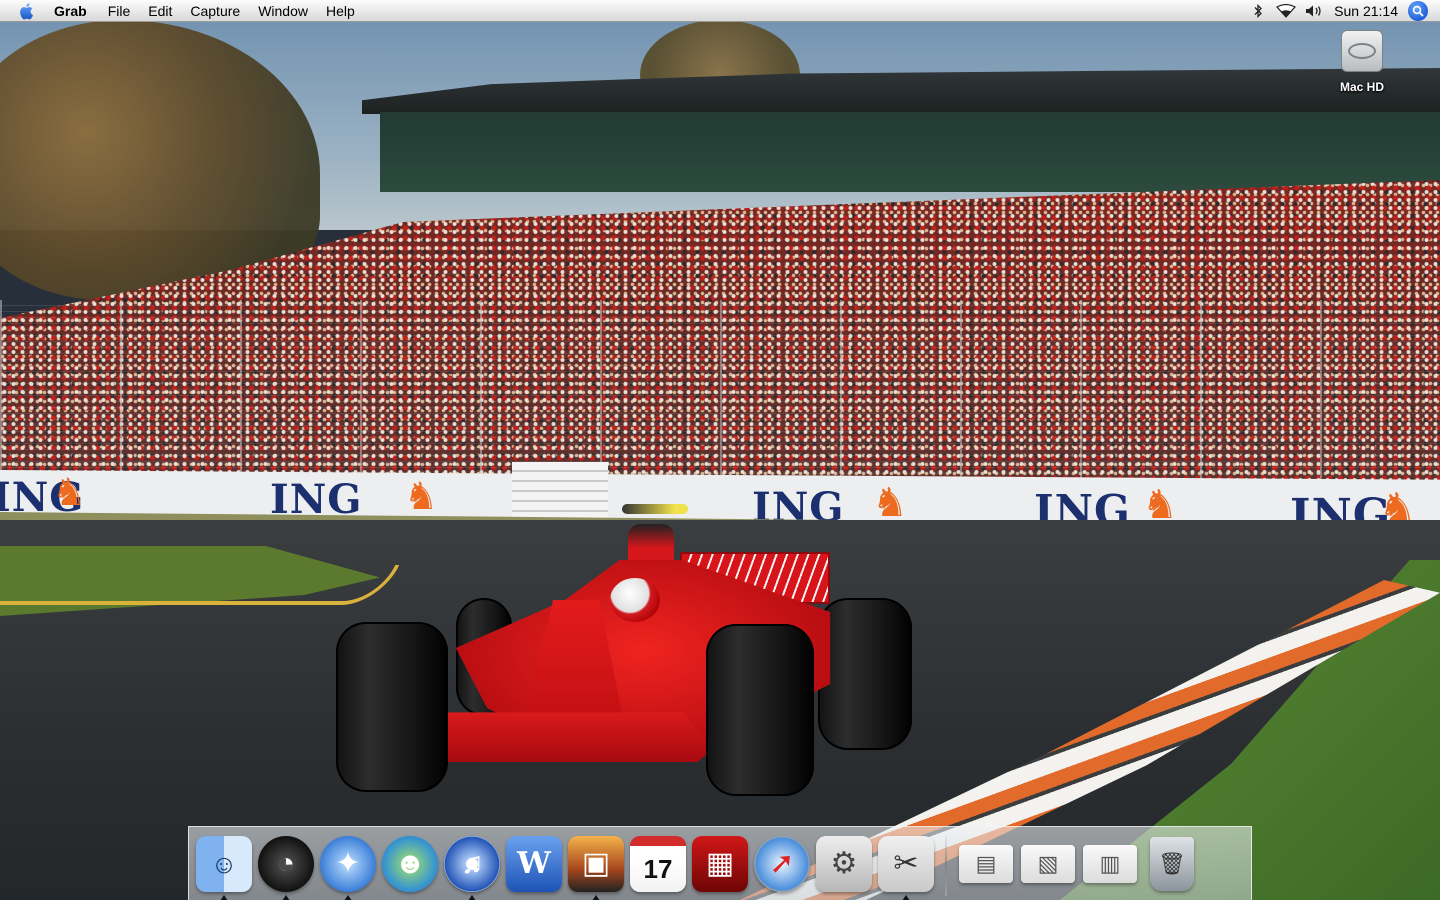 The image size is (1440, 900). I want to click on grab-scissors-icon: ✂, so click(906, 863).